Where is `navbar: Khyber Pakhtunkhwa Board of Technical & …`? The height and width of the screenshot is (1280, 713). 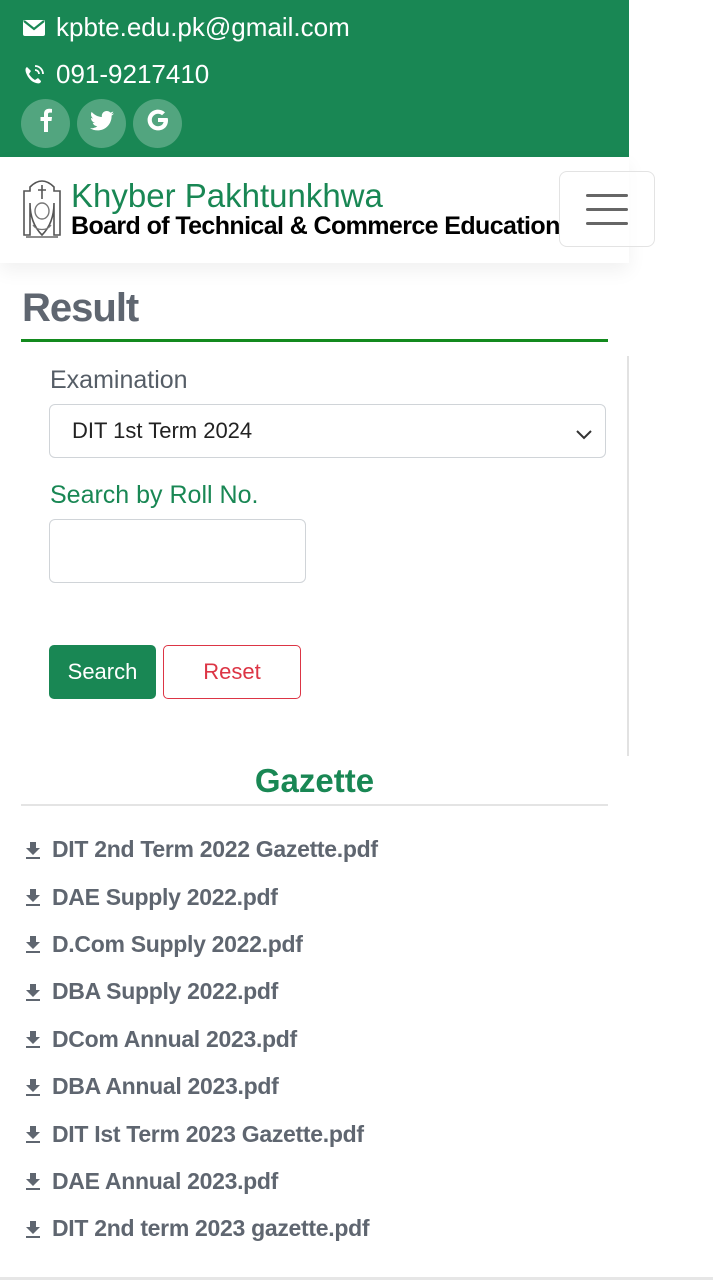
navbar: Khyber Pakhtunkhwa Board of Technical & … is located at coordinates (327, 210).